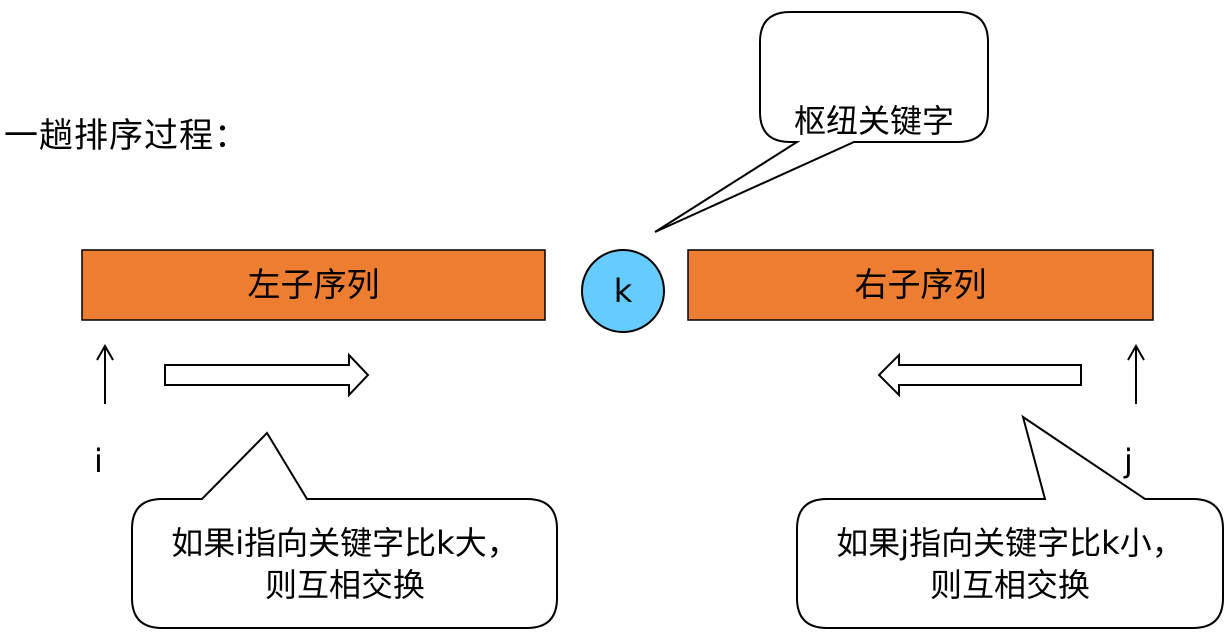 This screenshot has width=1231, height=633. What do you see at coordinates (98, 461) in the screenshot?
I see `pointer-i-label: i` at bounding box center [98, 461].